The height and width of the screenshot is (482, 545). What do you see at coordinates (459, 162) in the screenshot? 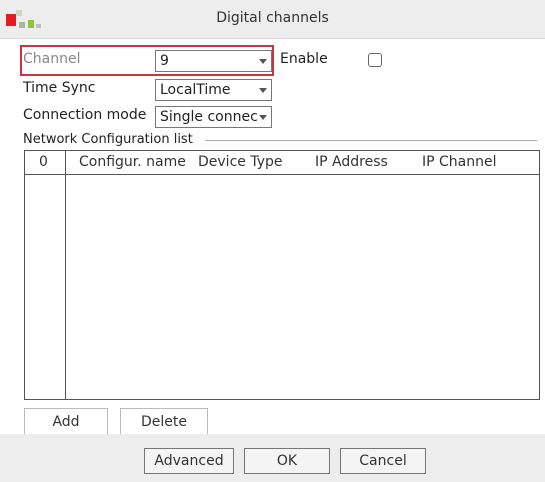
I see `column-header-ip-channel: IP Channel` at bounding box center [459, 162].